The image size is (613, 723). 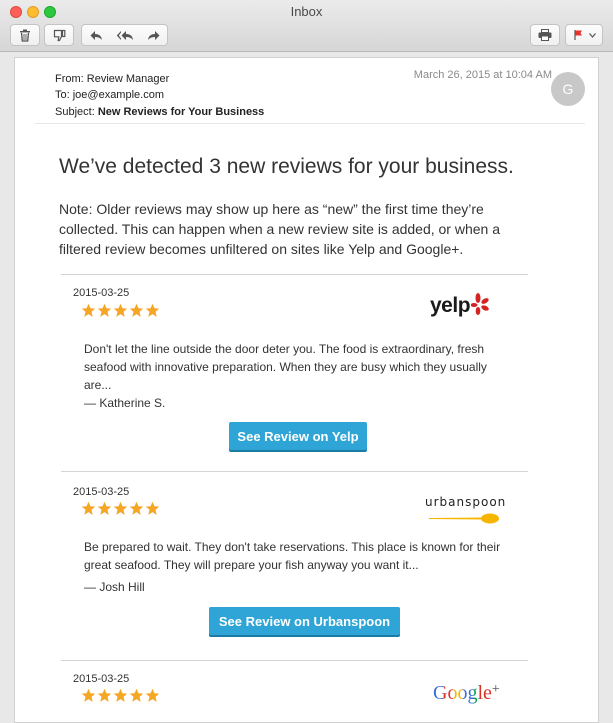 I want to click on google-logo-text: Google, so click(x=462, y=693).